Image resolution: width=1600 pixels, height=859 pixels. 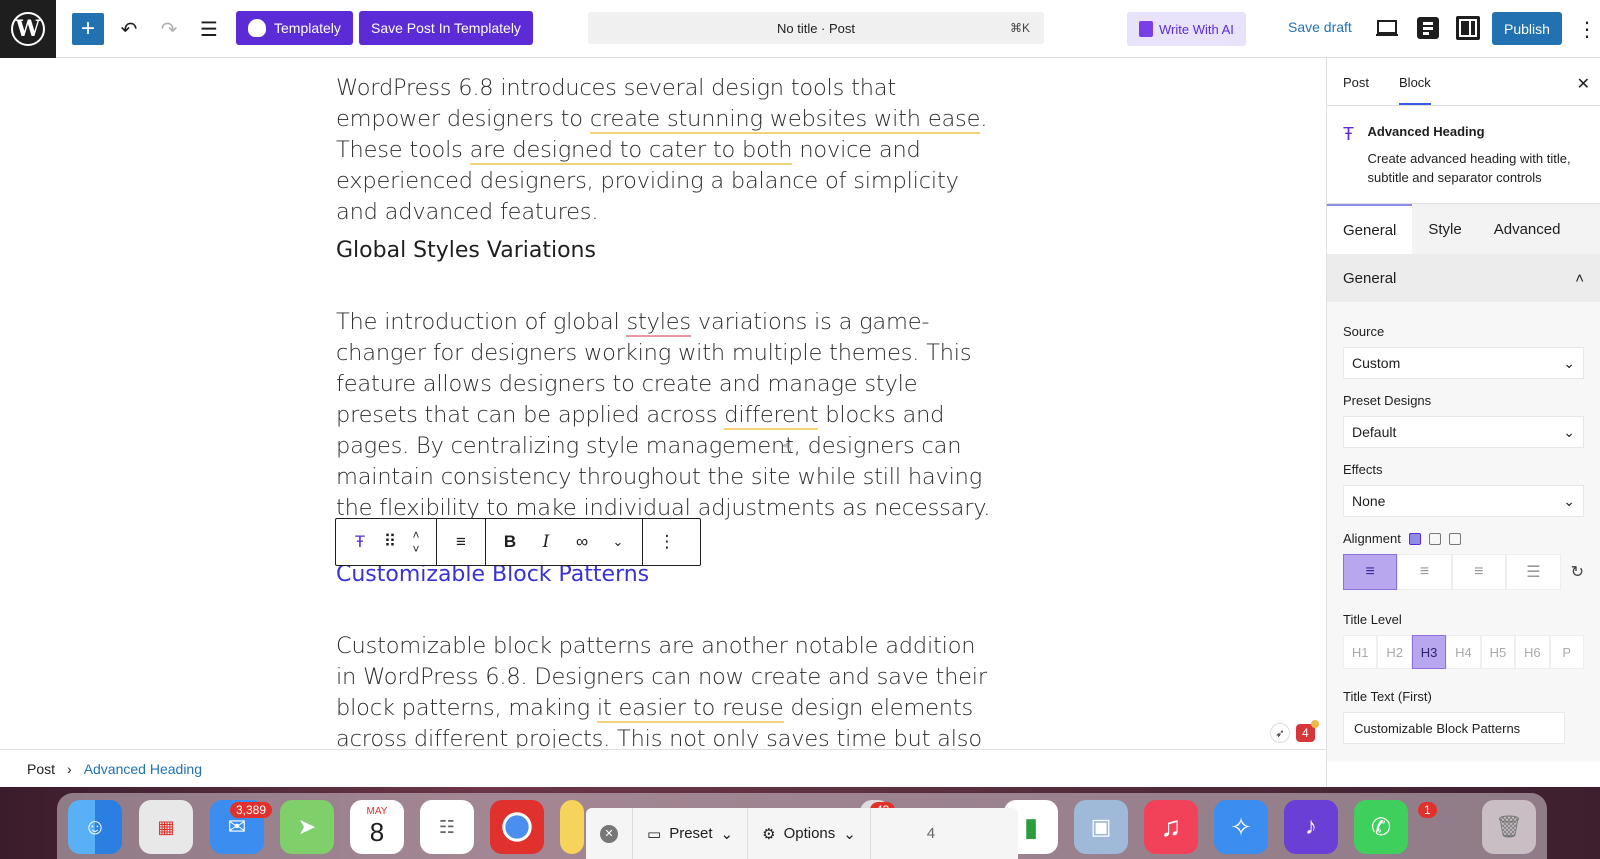 I want to click on bold-icon: B, so click(x=510, y=542).